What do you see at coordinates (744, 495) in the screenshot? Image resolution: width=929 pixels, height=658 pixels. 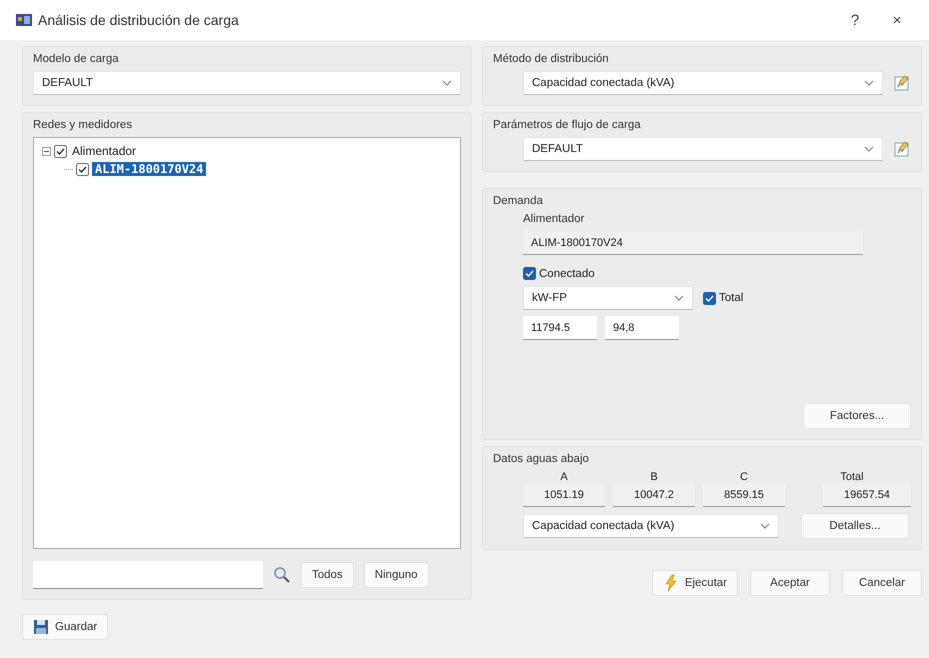 I see `value-field: 8559.15` at bounding box center [744, 495].